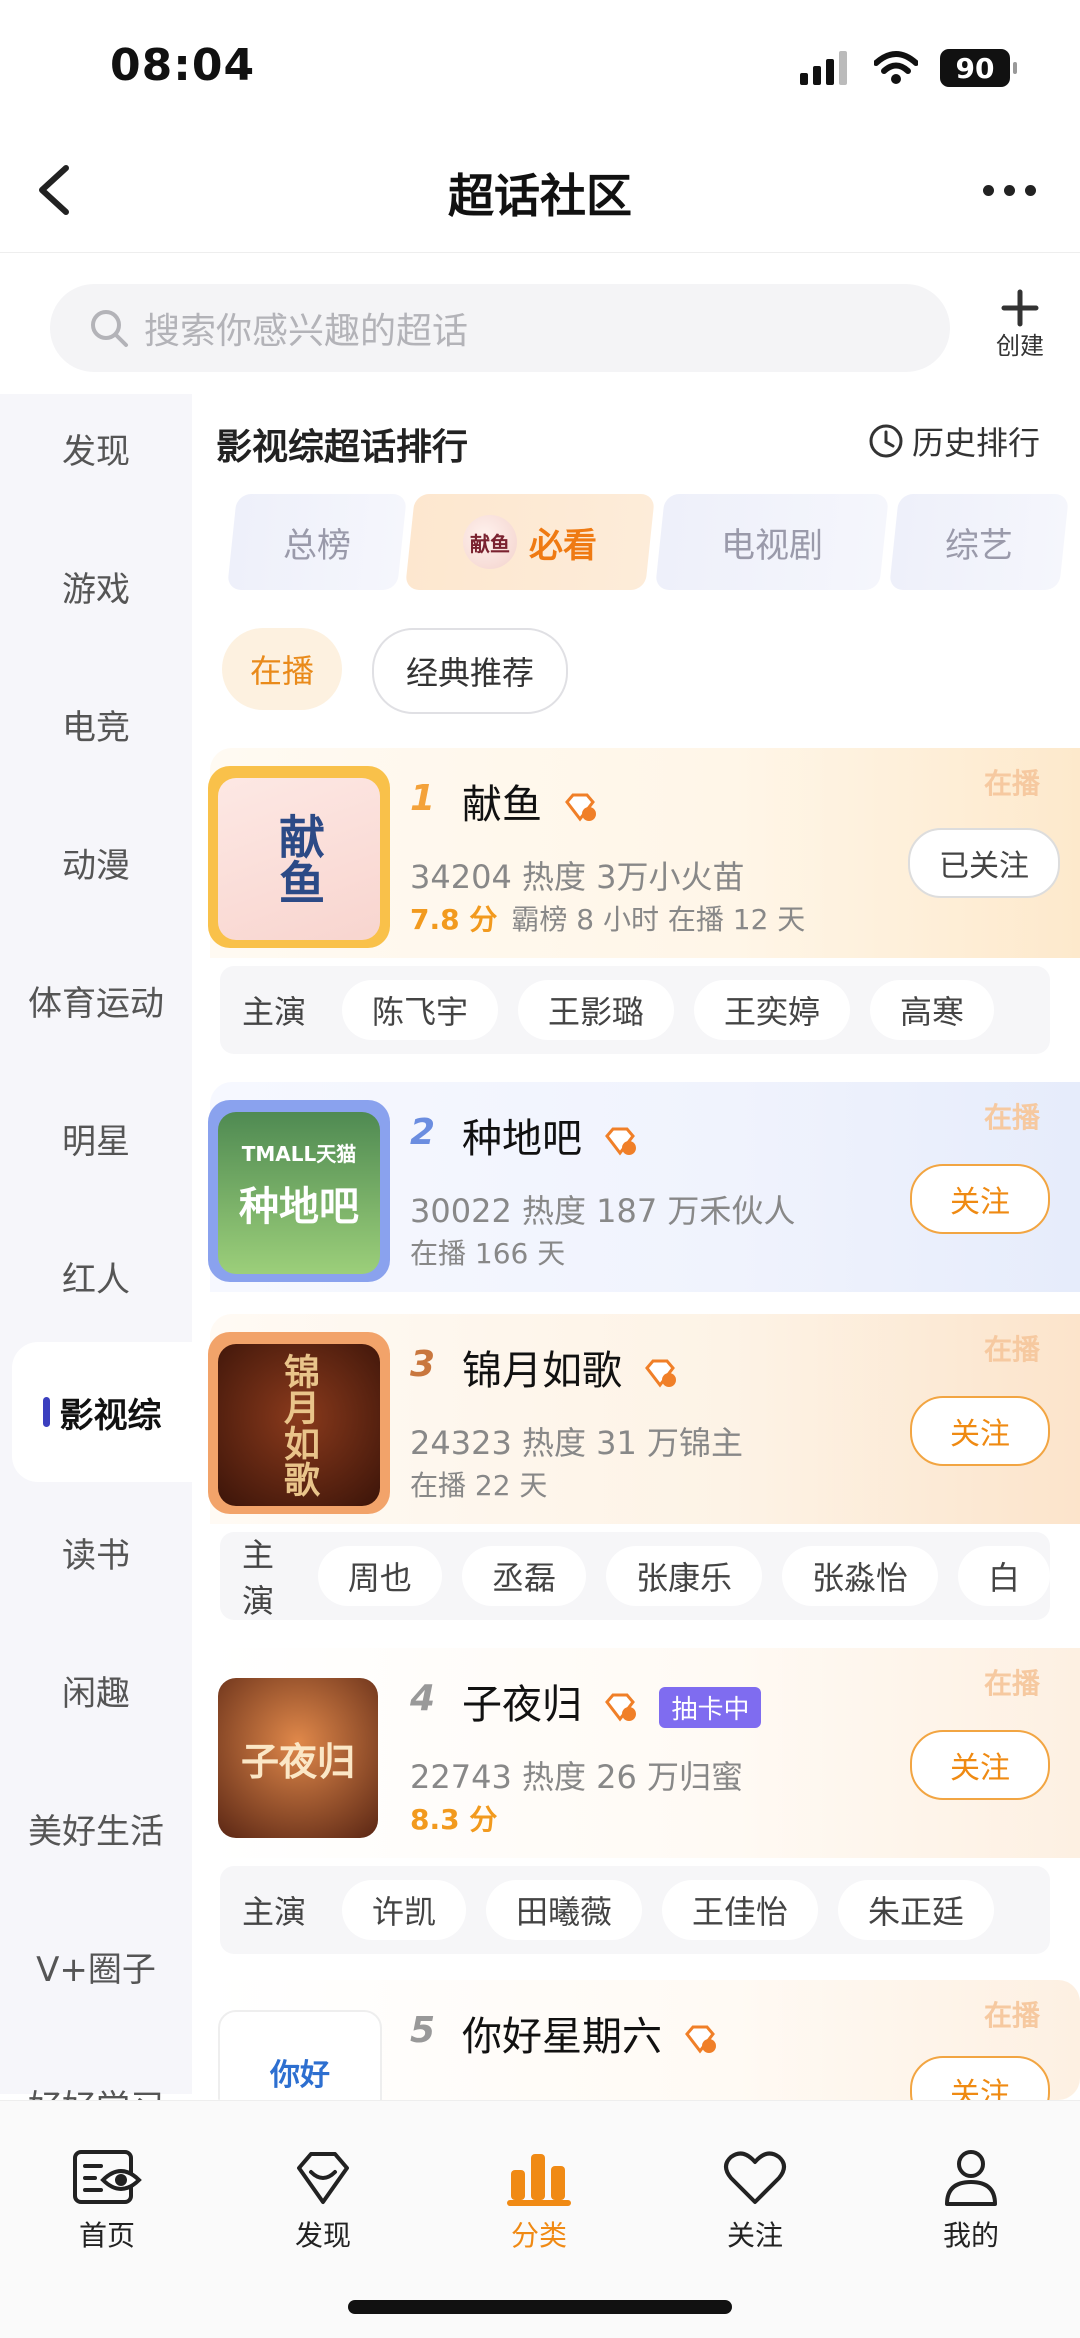 The image size is (1080, 2338). I want to click on sidebar-item-sports: 体育运动, so click(96, 1000).